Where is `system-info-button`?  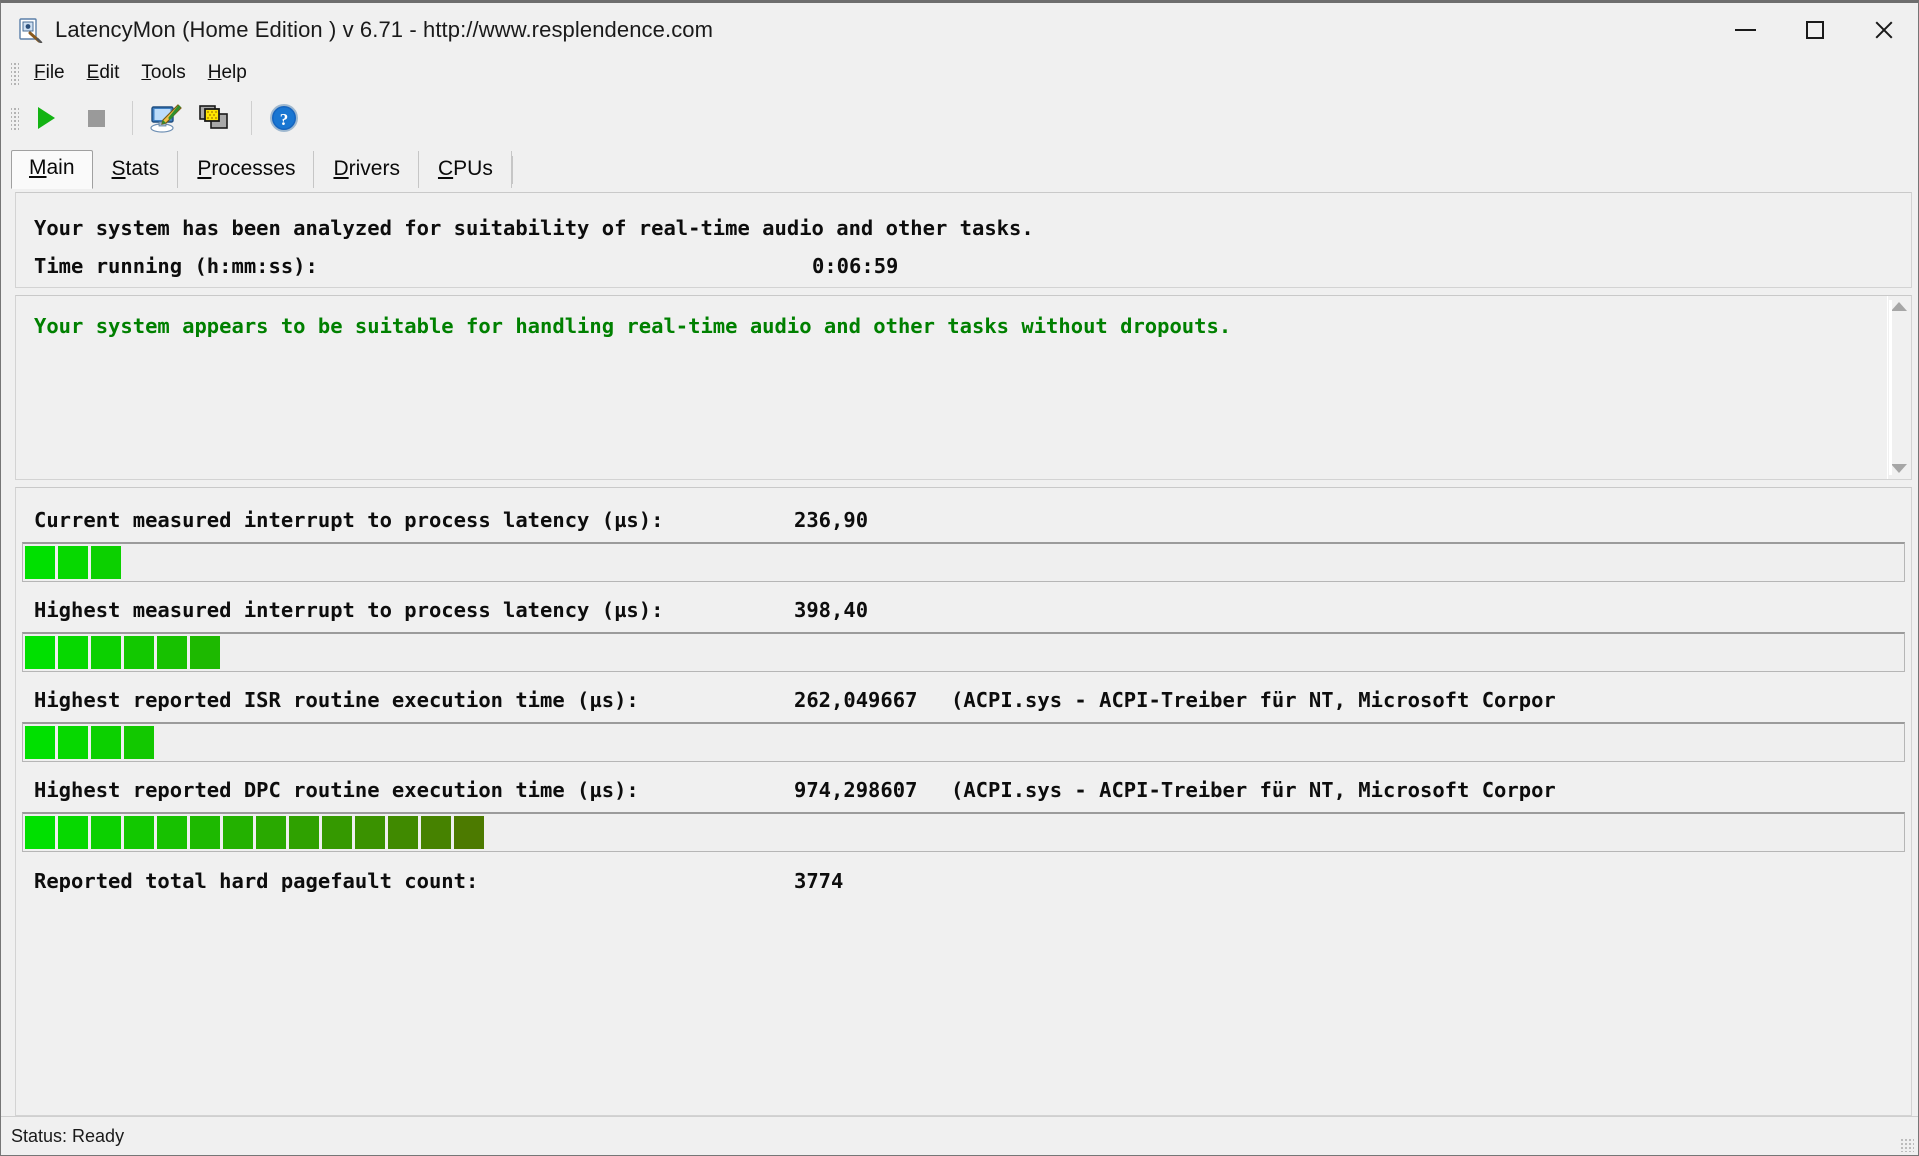 system-info-button is located at coordinates (165, 118).